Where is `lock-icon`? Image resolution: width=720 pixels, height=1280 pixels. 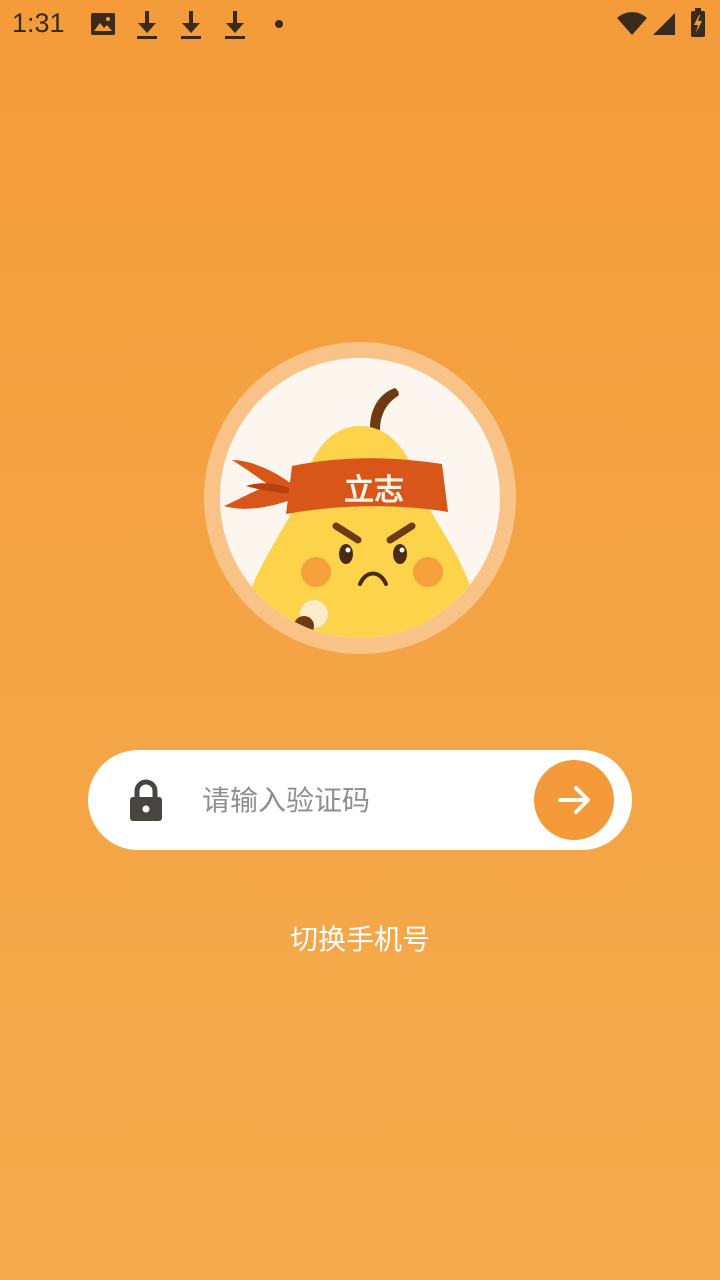
lock-icon is located at coordinates (146, 800).